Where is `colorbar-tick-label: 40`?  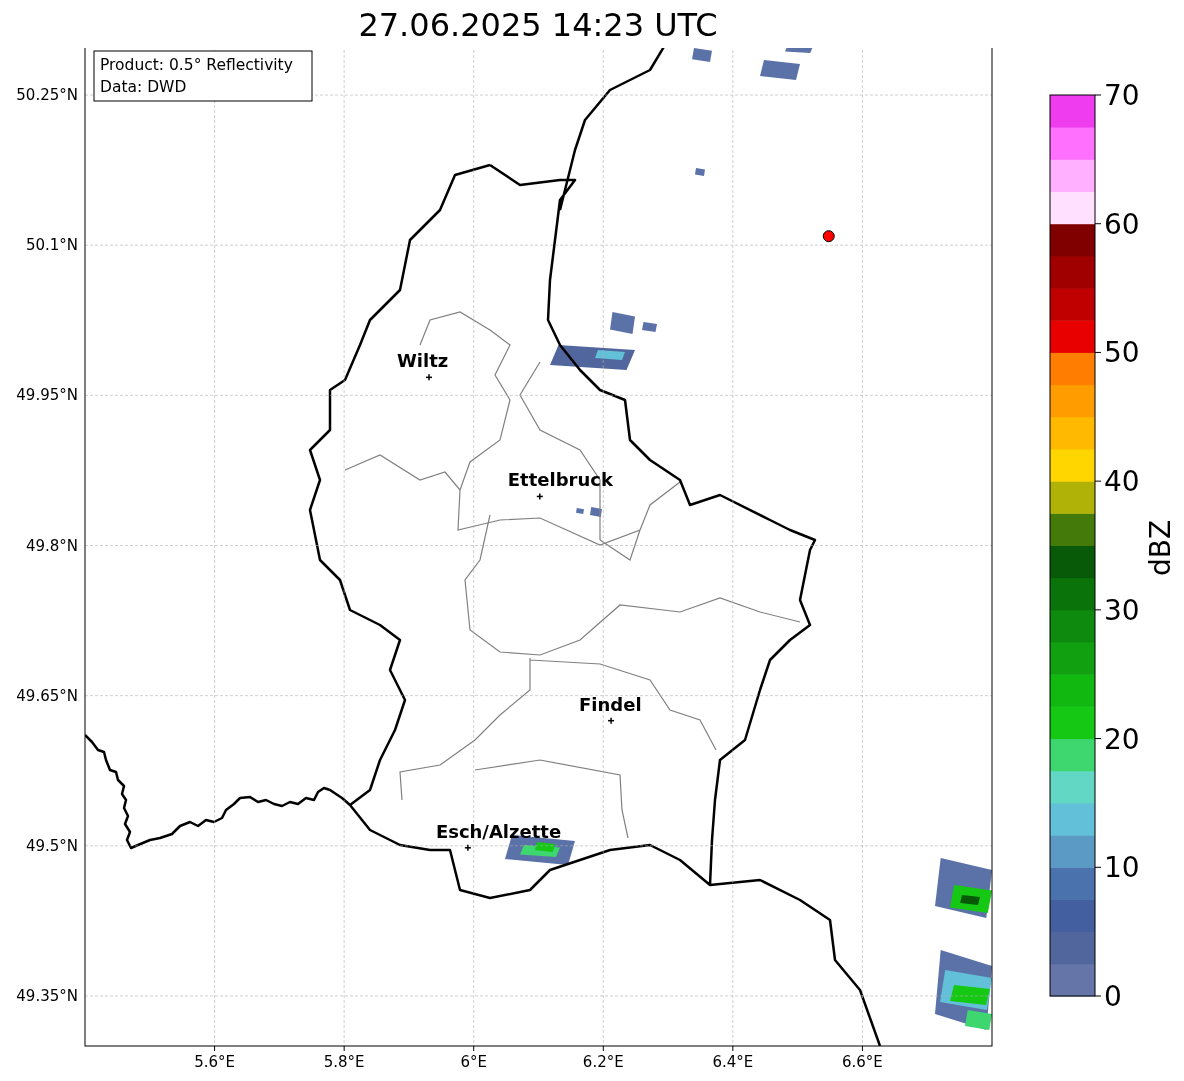
colorbar-tick-label: 40 is located at coordinates (1122, 482).